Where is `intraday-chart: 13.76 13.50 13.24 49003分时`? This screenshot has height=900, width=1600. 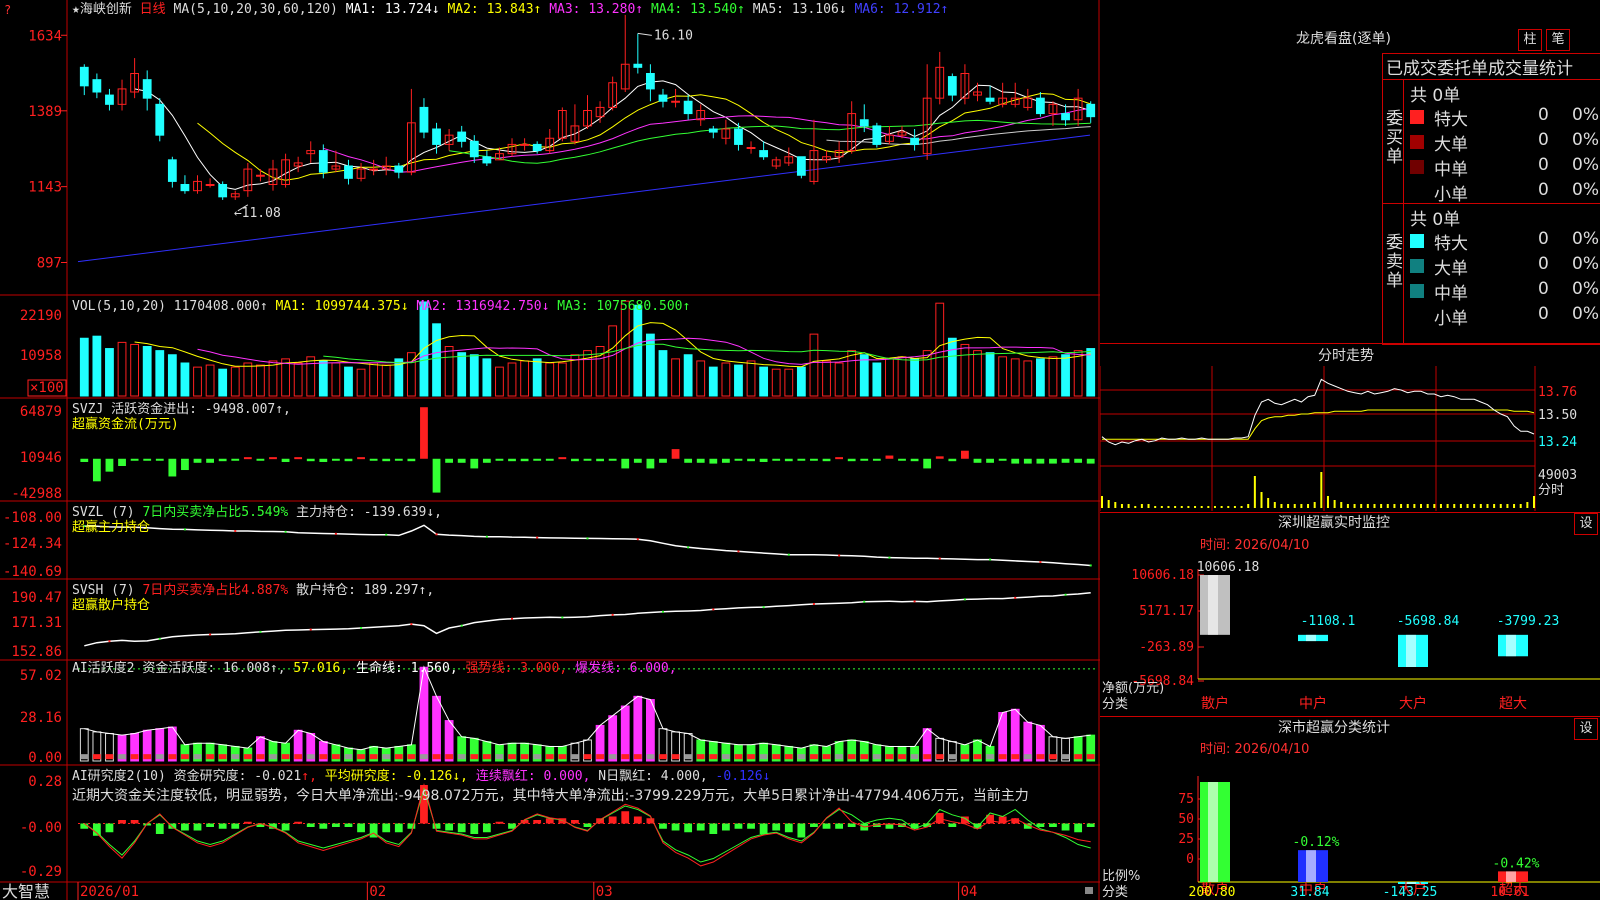
intraday-chart: 13.76 13.50 13.24 49003分时 is located at coordinates (1350, 438).